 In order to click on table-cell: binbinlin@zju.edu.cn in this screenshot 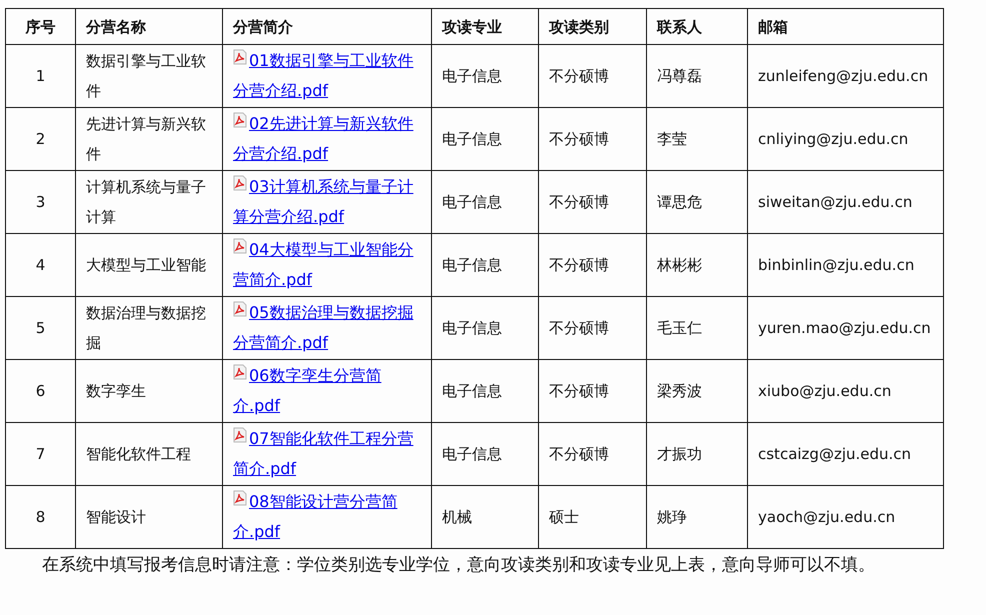, I will do `click(846, 265)`.